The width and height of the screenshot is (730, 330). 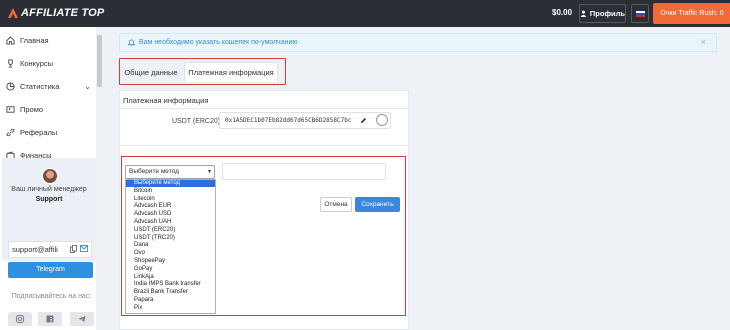 What do you see at coordinates (170, 199) in the screenshot?
I see `method-option: Litecoin` at bounding box center [170, 199].